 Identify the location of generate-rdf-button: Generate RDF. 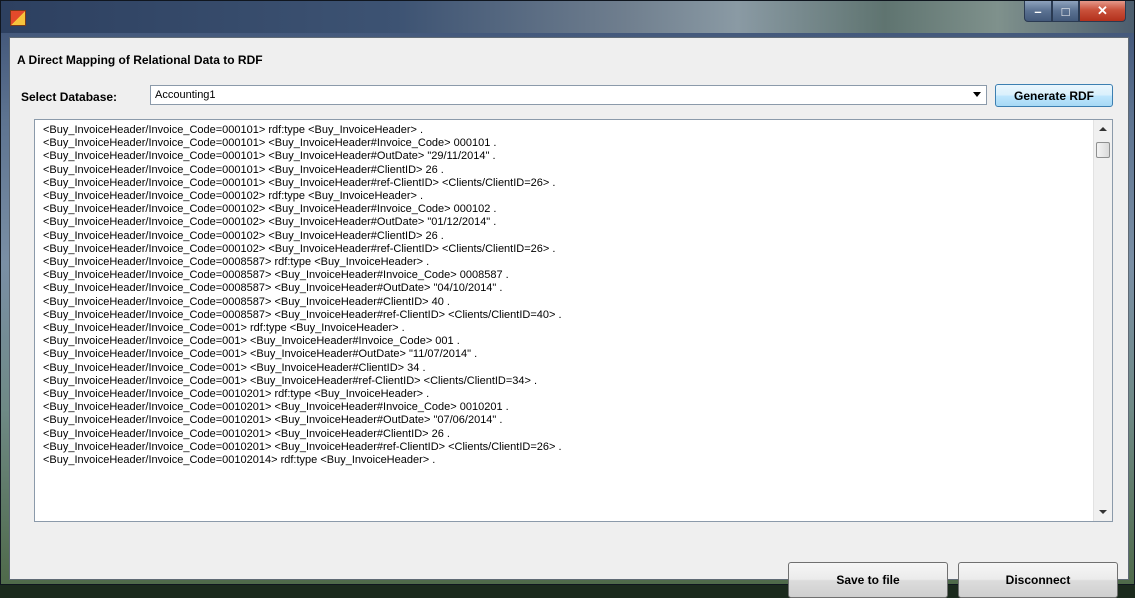
(1054, 95).